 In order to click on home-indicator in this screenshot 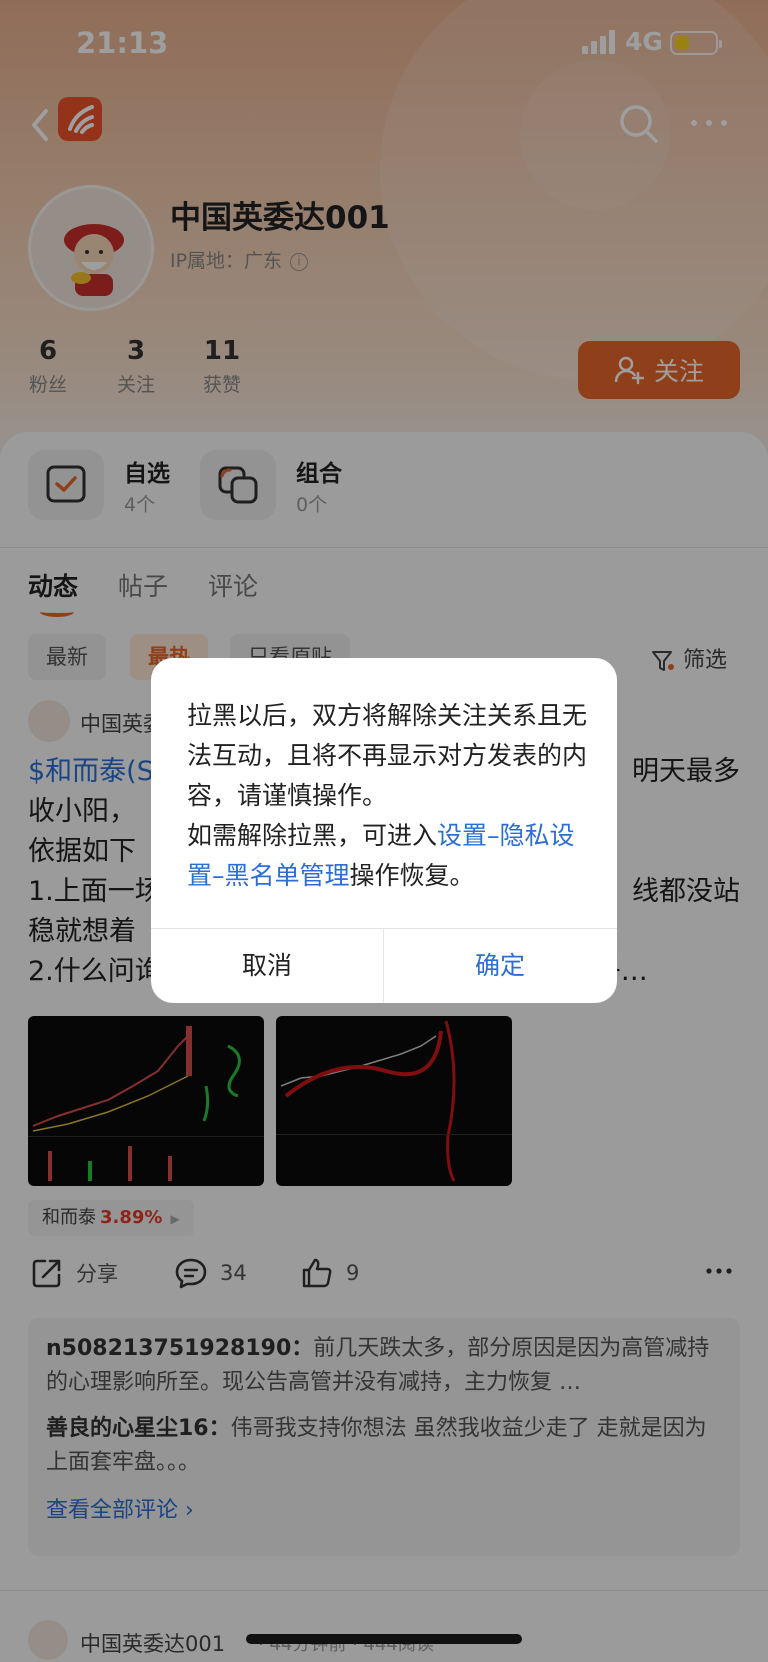, I will do `click(384, 1639)`.